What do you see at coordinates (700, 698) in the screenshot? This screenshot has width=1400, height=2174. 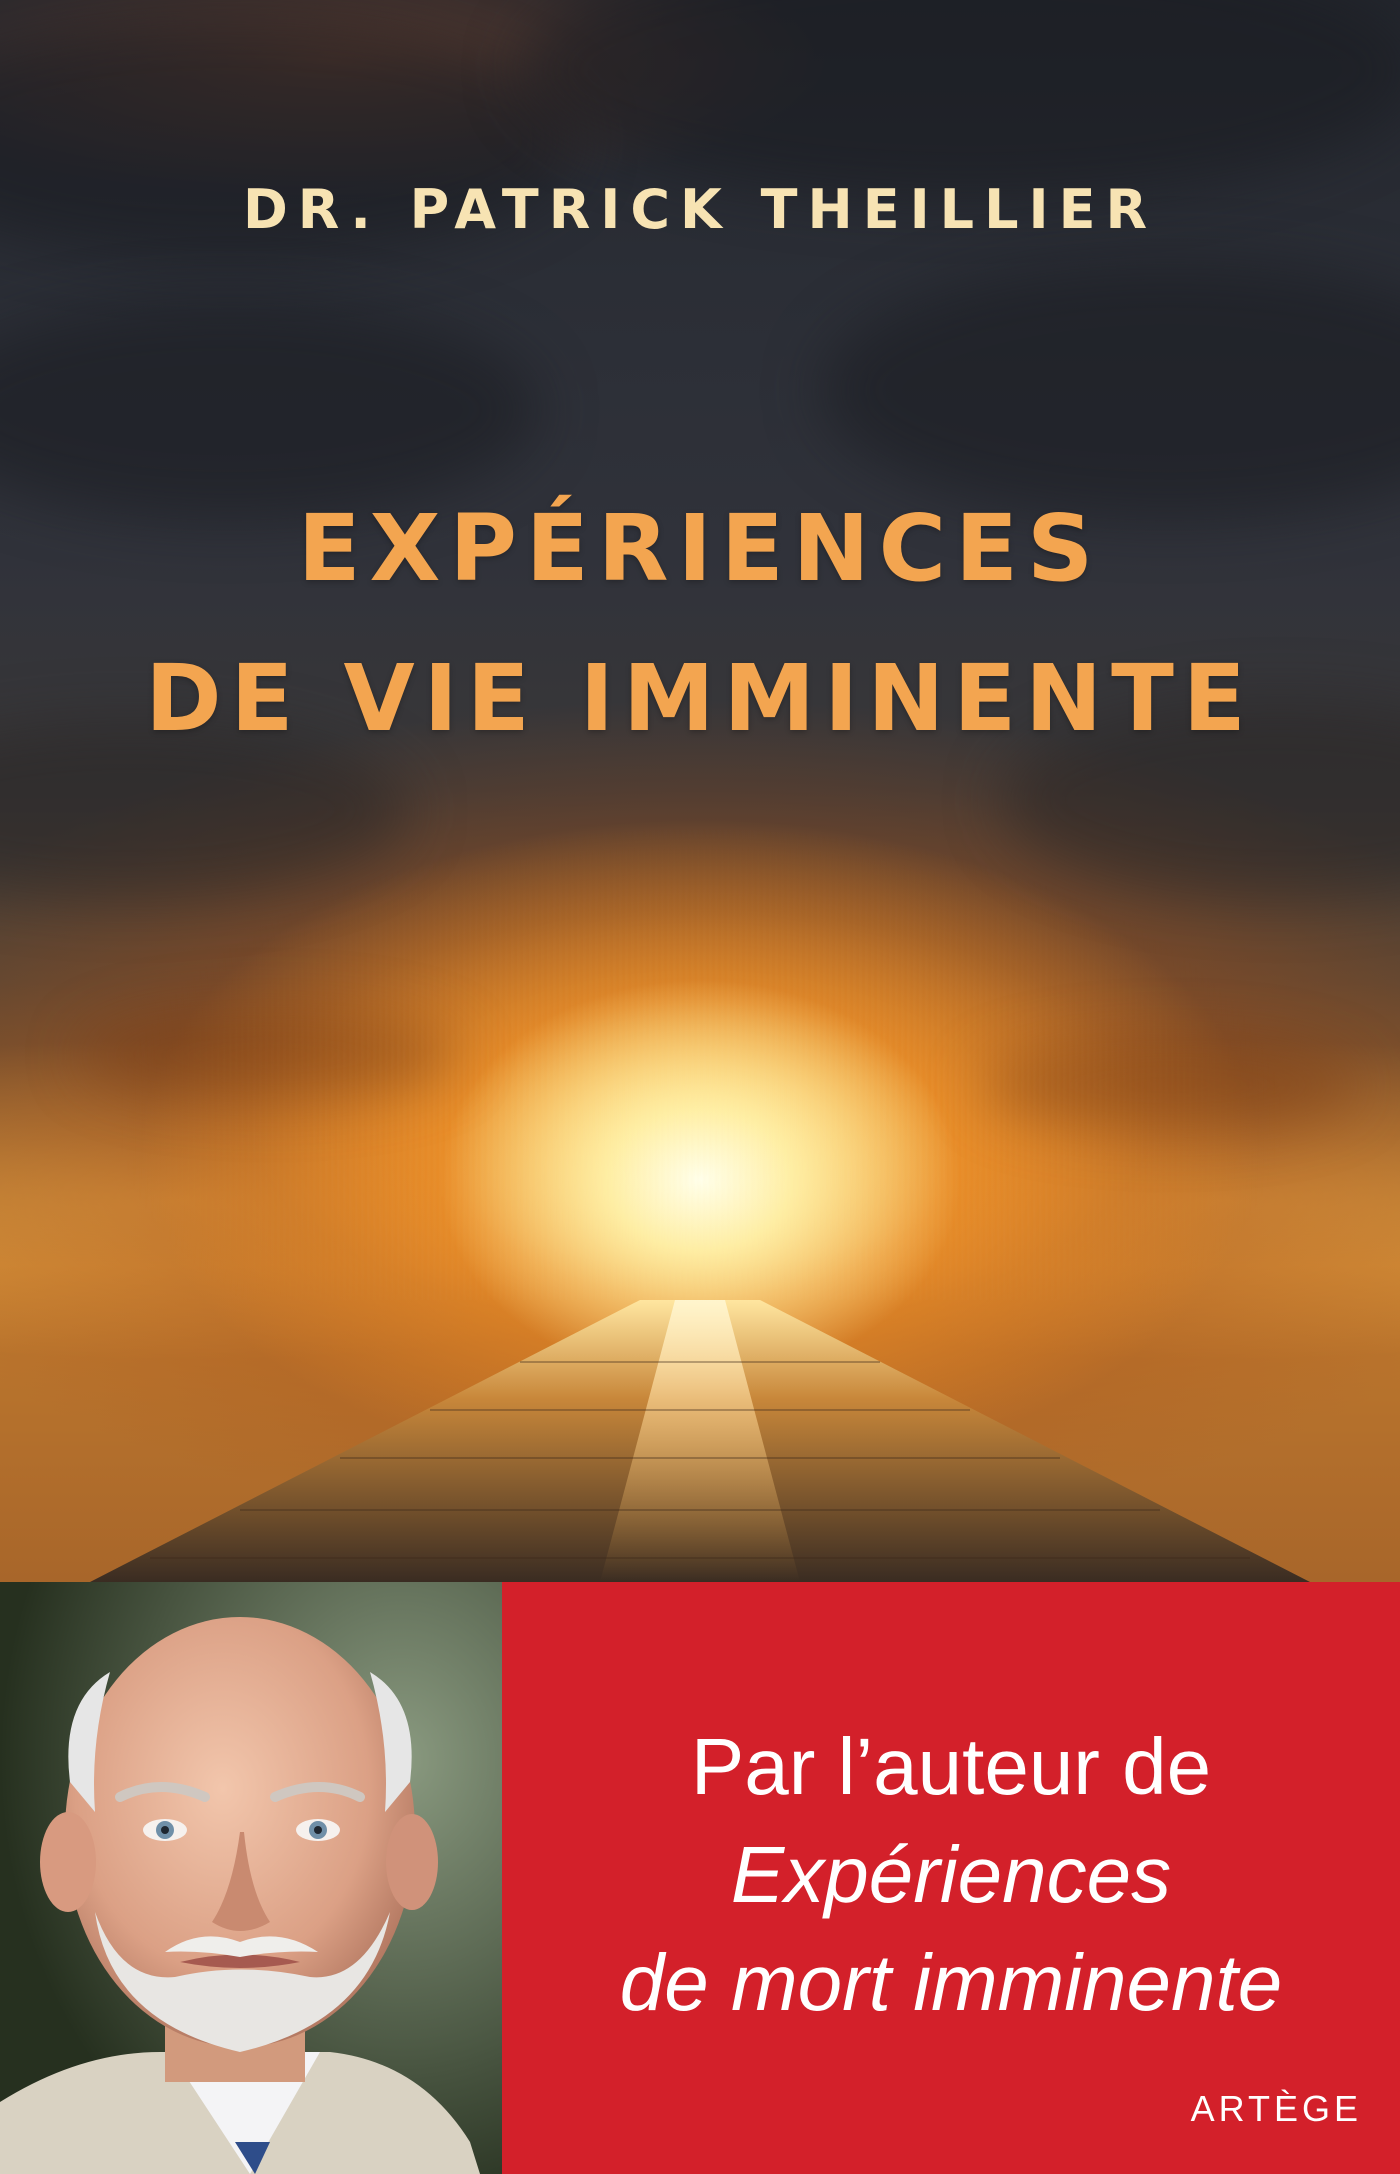 I see `book-title-line-2: DE VIE IMMINENTE` at bounding box center [700, 698].